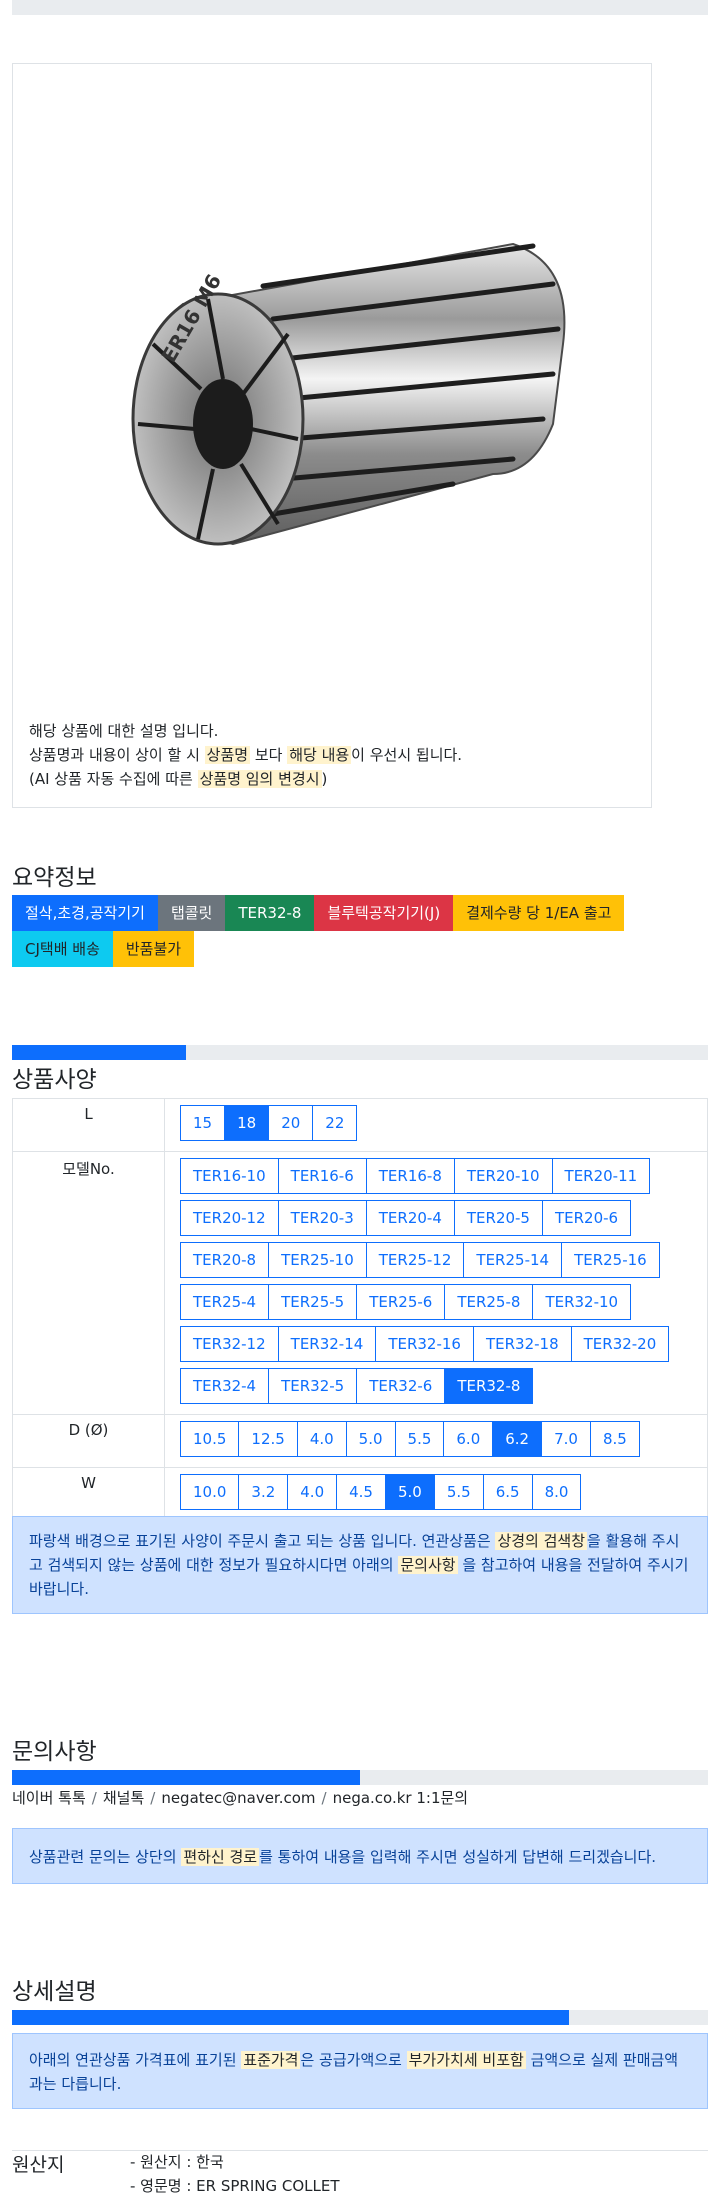  What do you see at coordinates (327, 1344) in the screenshot?
I see `spec-option: TER32-14` at bounding box center [327, 1344].